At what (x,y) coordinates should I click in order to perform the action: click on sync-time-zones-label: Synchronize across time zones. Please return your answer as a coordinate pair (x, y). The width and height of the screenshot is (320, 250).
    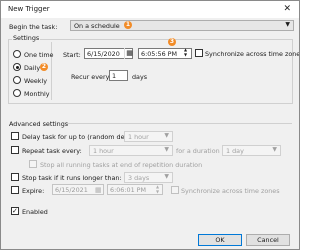
    Looking at the image, I should click on (252, 54).